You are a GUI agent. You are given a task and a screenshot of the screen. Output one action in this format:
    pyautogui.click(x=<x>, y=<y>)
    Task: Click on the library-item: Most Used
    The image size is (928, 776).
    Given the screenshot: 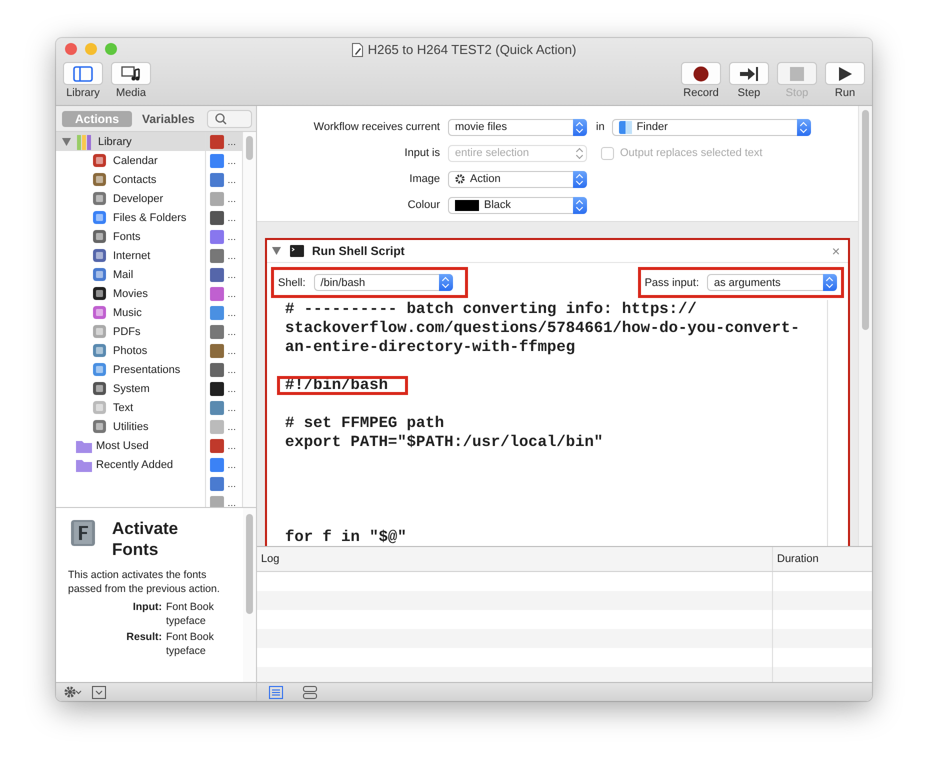 What is the action you would take?
    pyautogui.click(x=131, y=445)
    